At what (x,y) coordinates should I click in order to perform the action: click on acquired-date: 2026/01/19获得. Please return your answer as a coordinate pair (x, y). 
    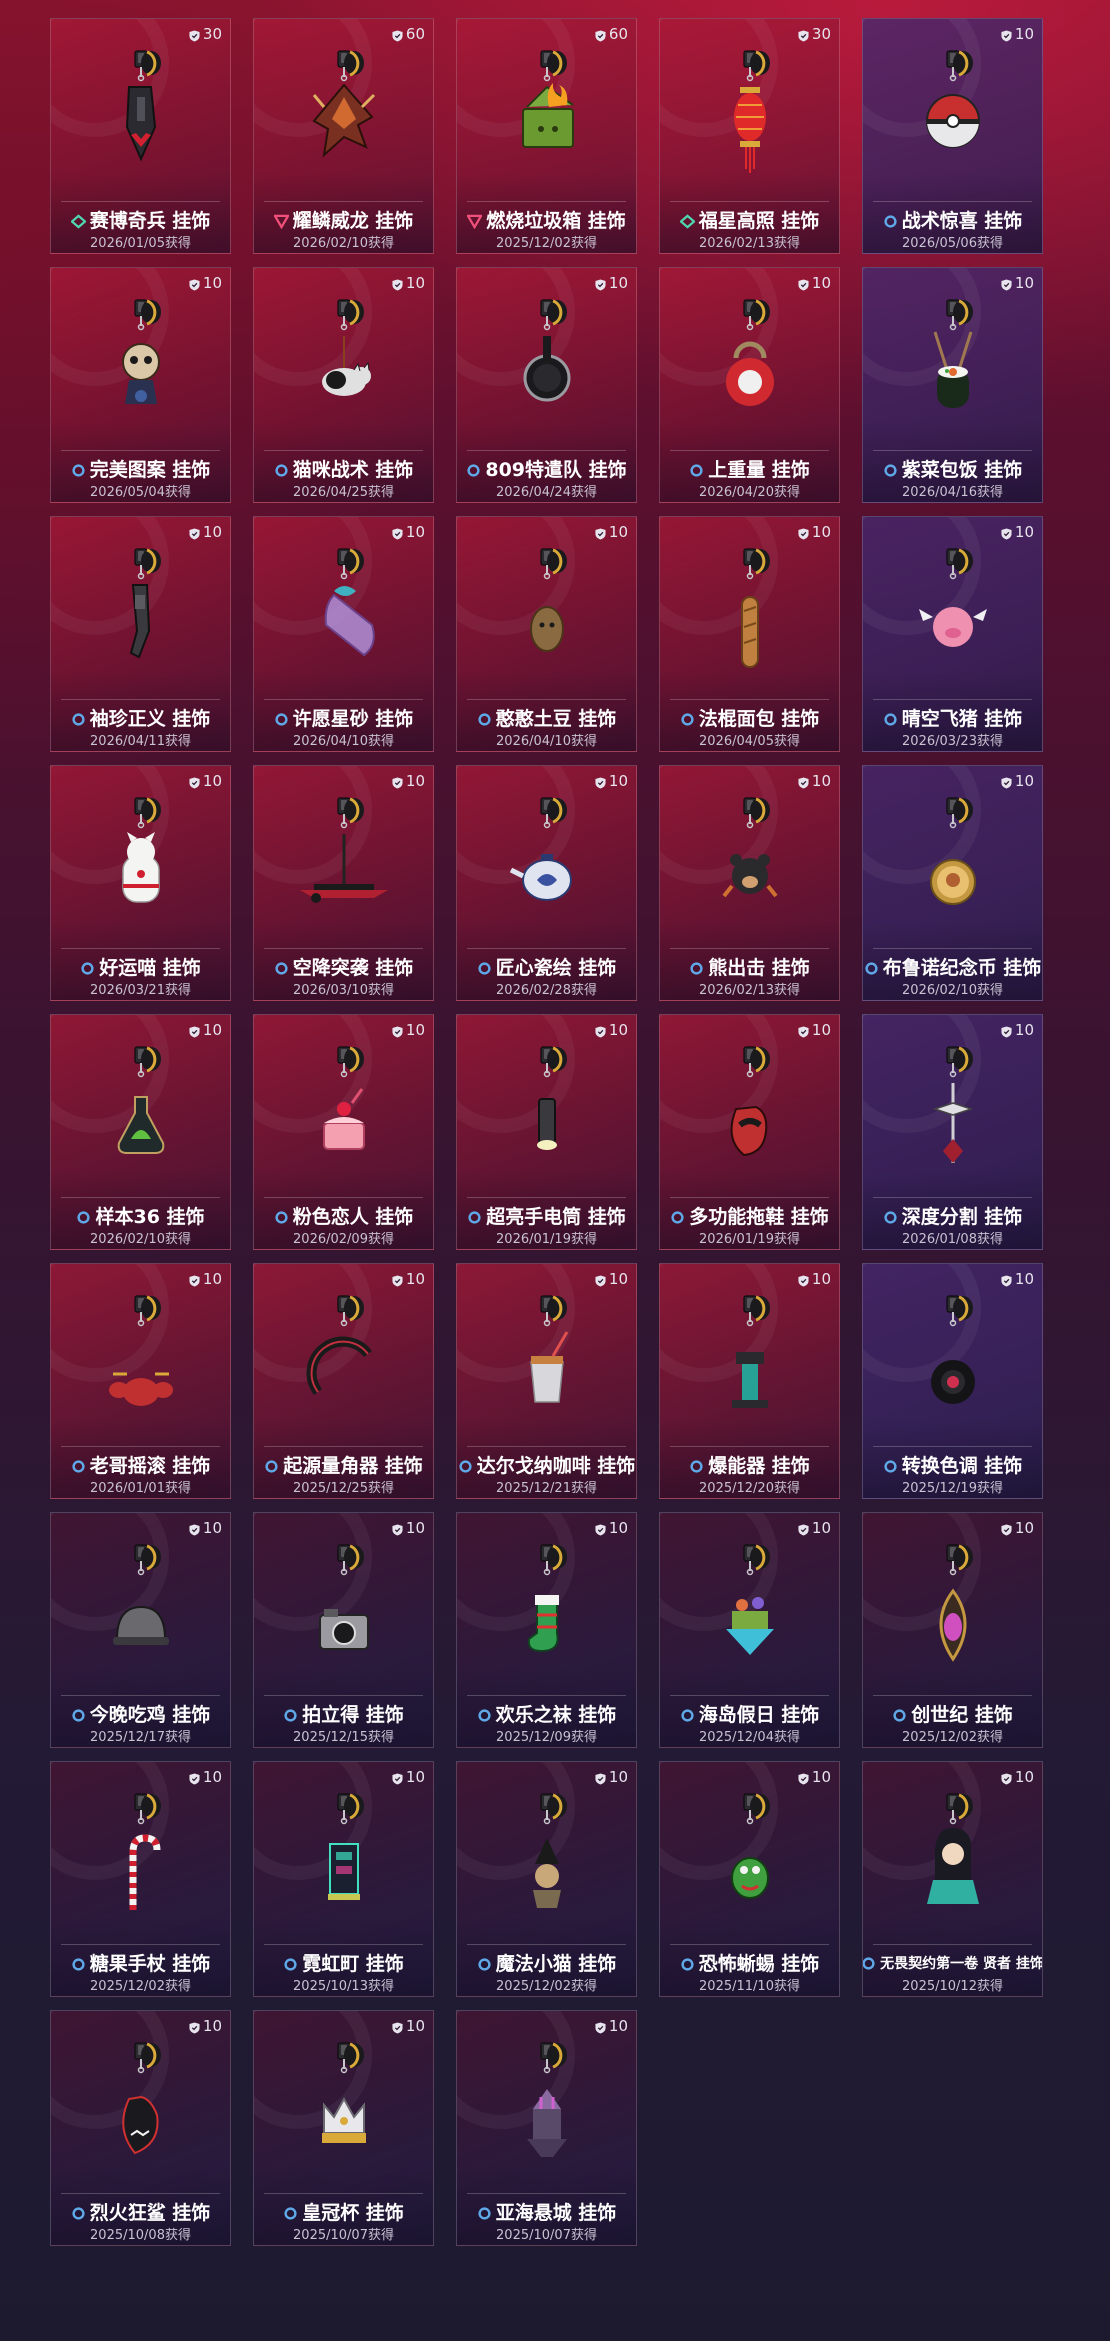
    Looking at the image, I should click on (749, 1239).